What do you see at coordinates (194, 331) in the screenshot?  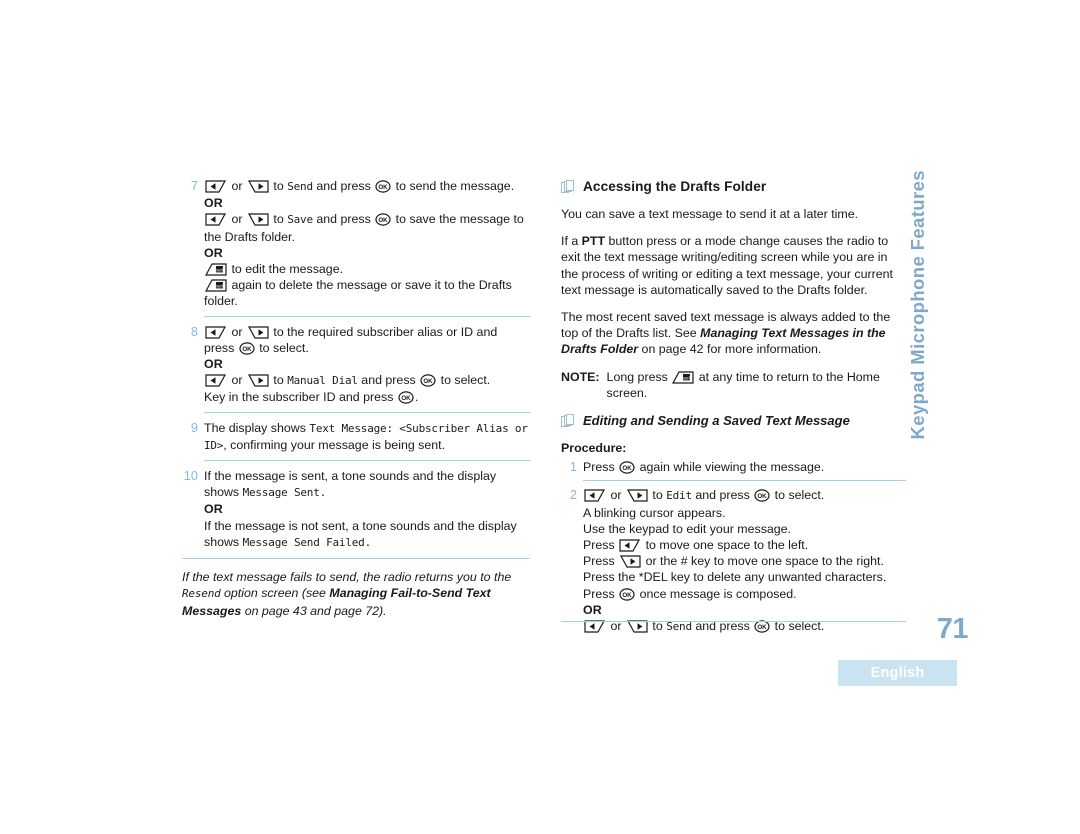 I see `step-number: 8` at bounding box center [194, 331].